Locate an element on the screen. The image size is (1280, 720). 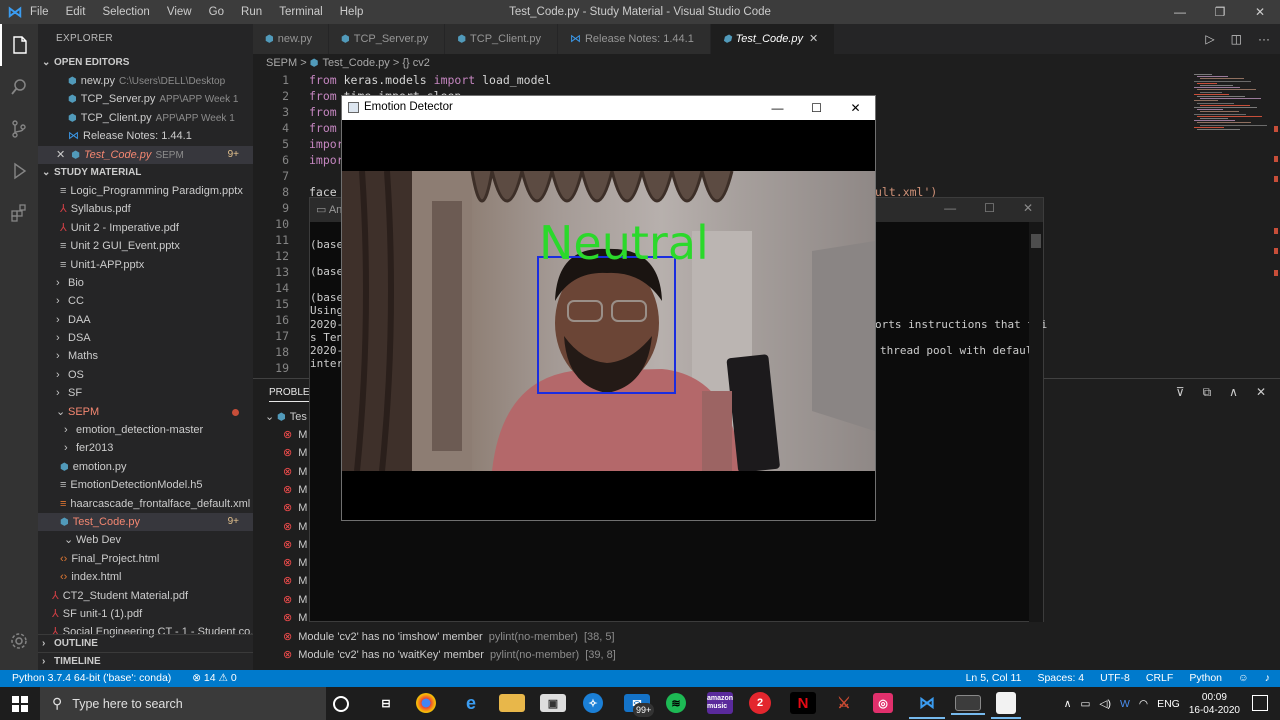
feedback-icon: ☺ is located at coordinates (1243, 678).